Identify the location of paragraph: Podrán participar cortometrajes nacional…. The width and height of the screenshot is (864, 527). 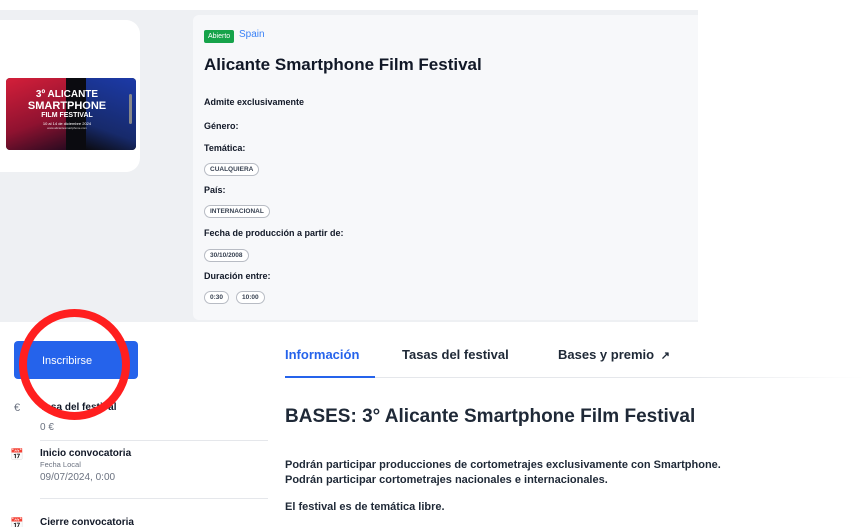
(446, 480).